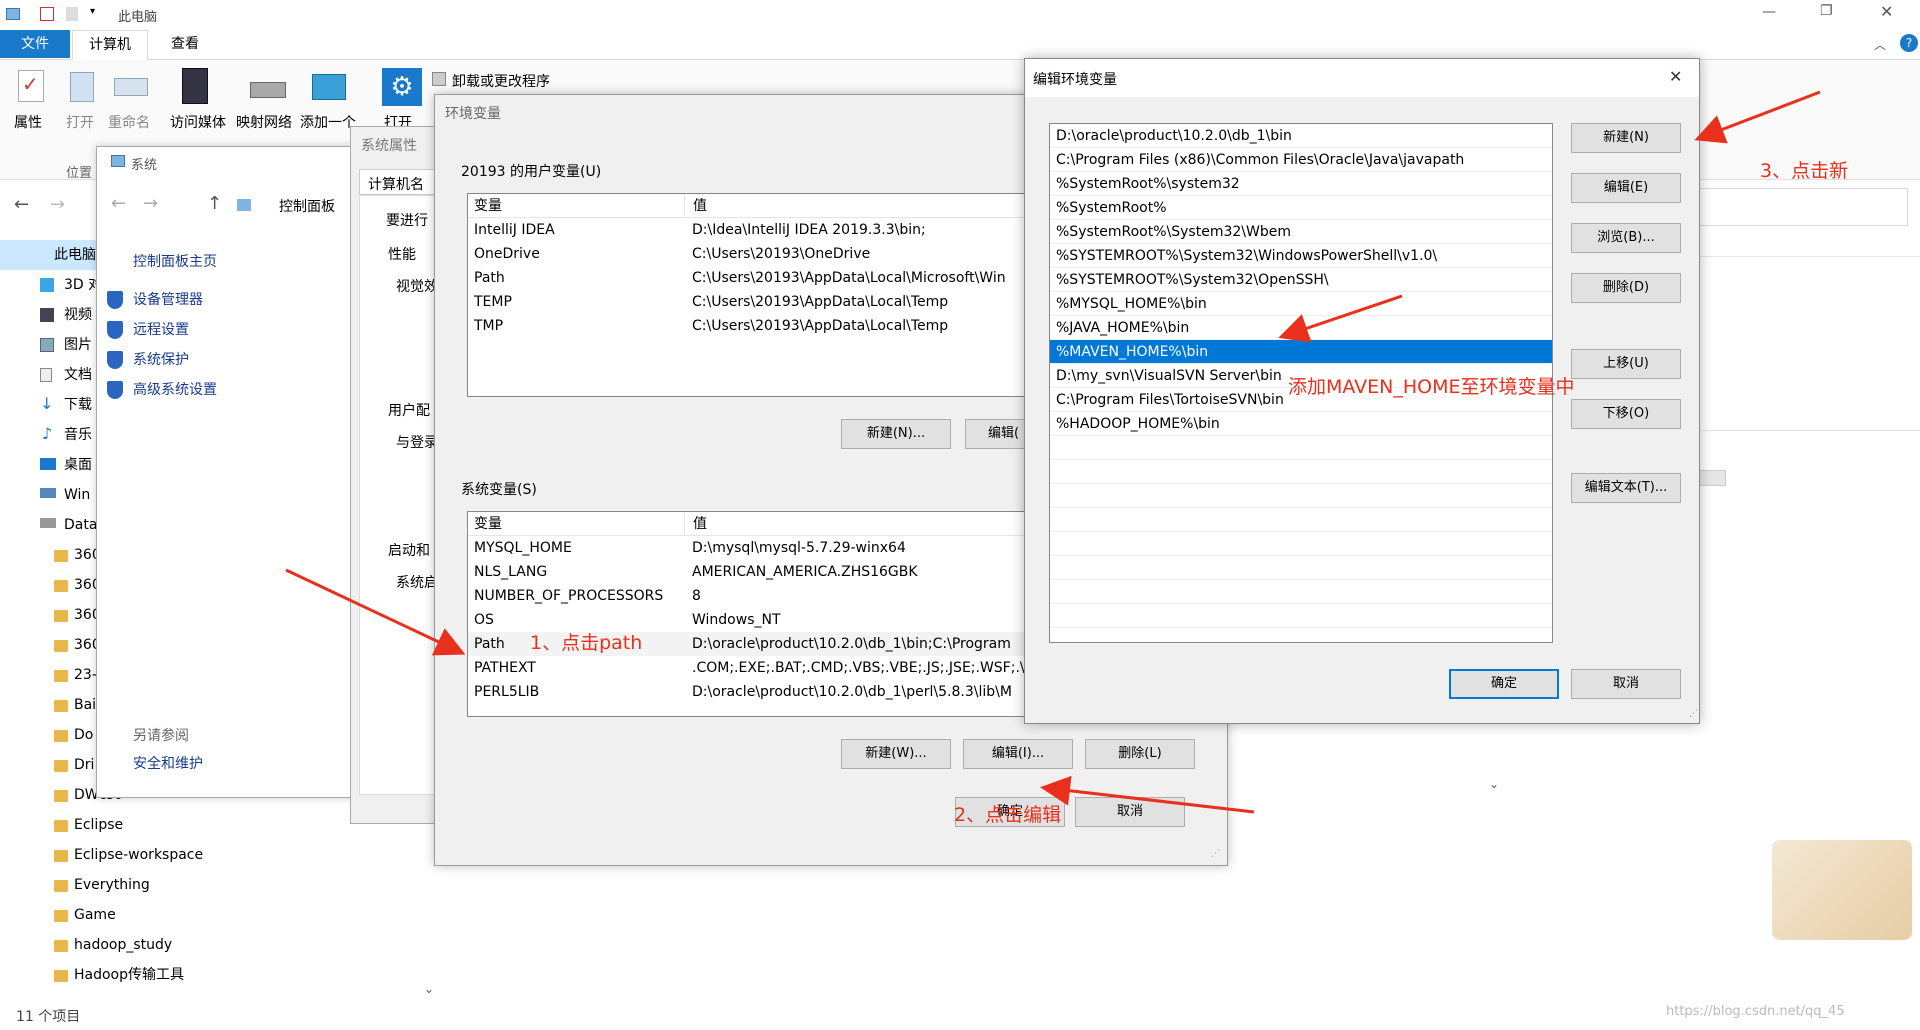 The image size is (1920, 1030). Describe the element at coordinates (1340, 318) in the screenshot. I see `arrow-to-maven` at that location.